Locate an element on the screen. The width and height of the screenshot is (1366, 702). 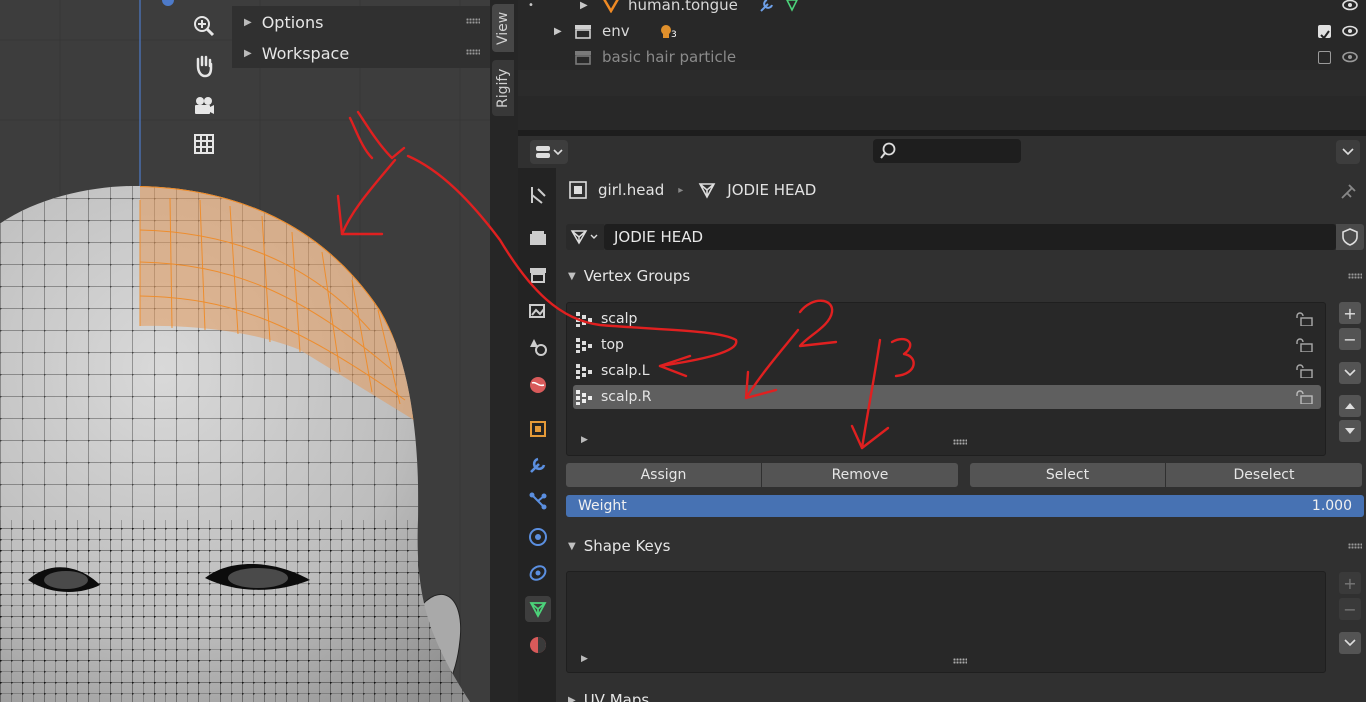
hand-pan-icon is located at coordinates (204, 66).